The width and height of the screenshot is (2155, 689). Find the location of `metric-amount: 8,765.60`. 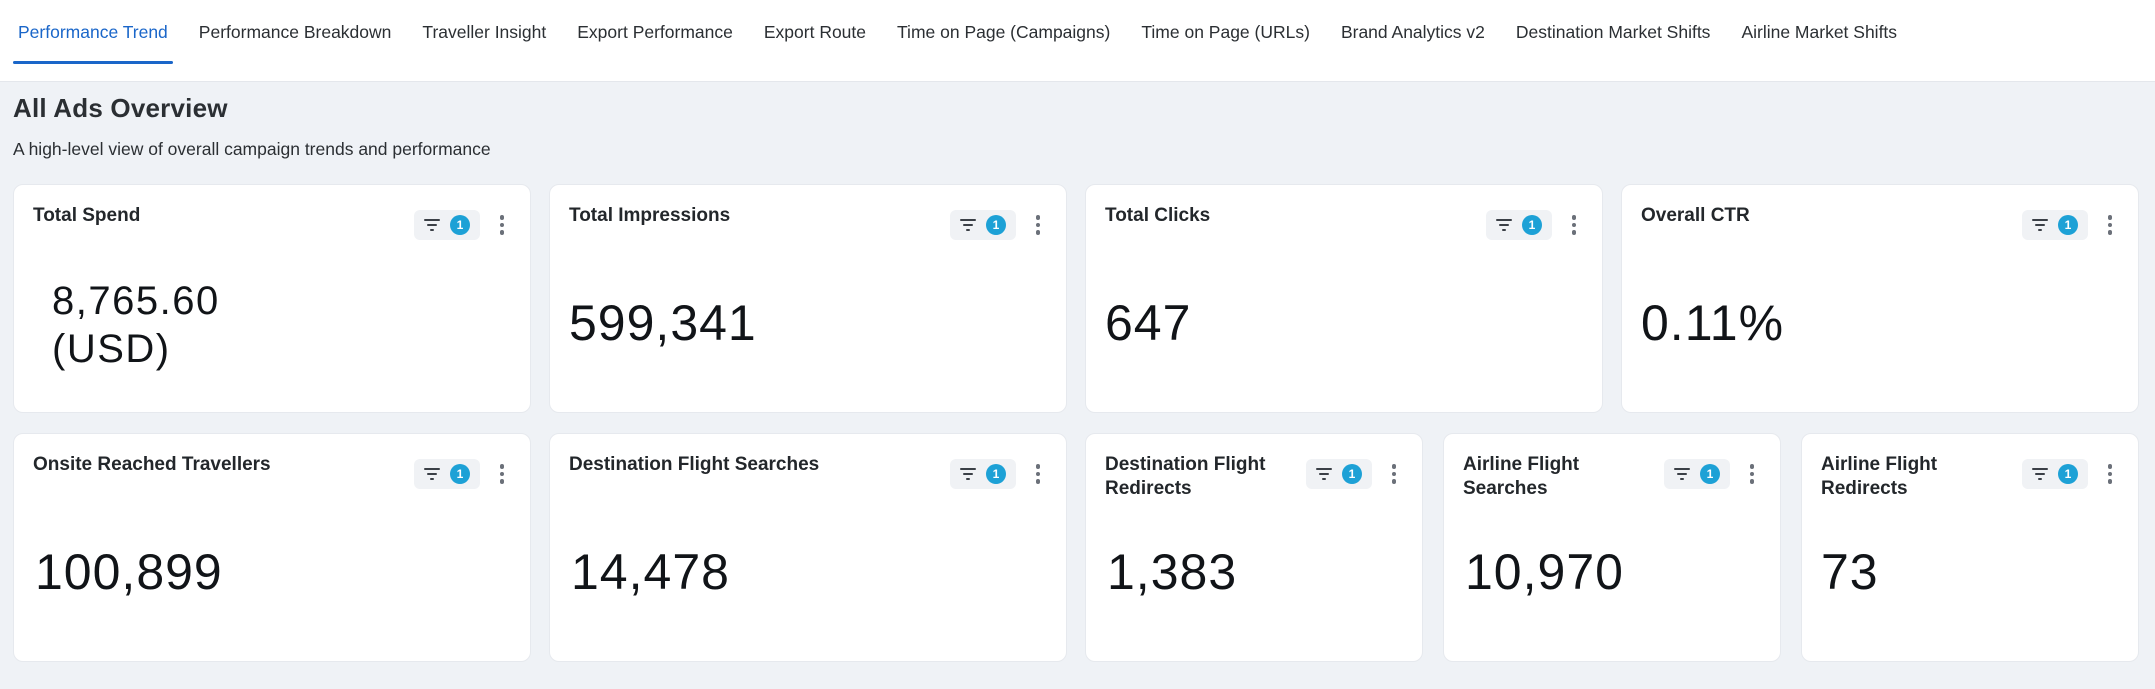

metric-amount: 8,765.60 is located at coordinates (136, 301).